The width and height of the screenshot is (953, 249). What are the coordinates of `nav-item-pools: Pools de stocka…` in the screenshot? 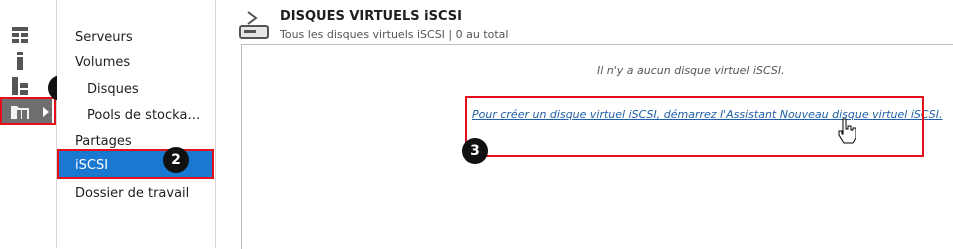 It's located at (143, 115).